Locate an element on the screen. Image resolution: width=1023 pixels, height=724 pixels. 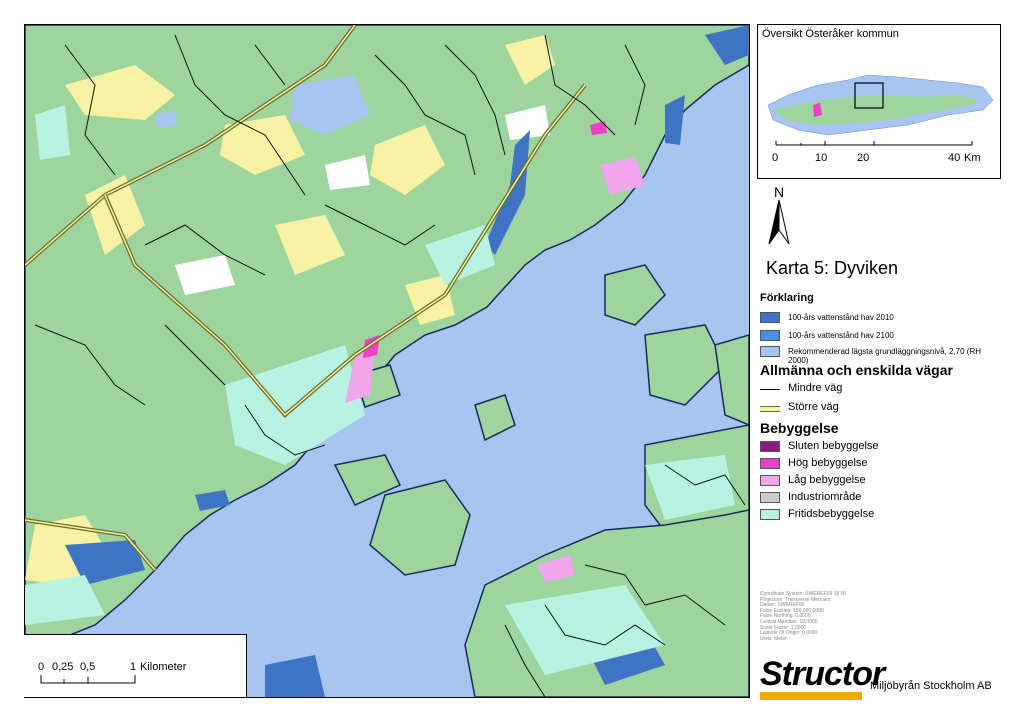
legend-buildings-heading: Bebyggelse is located at coordinates (799, 428).